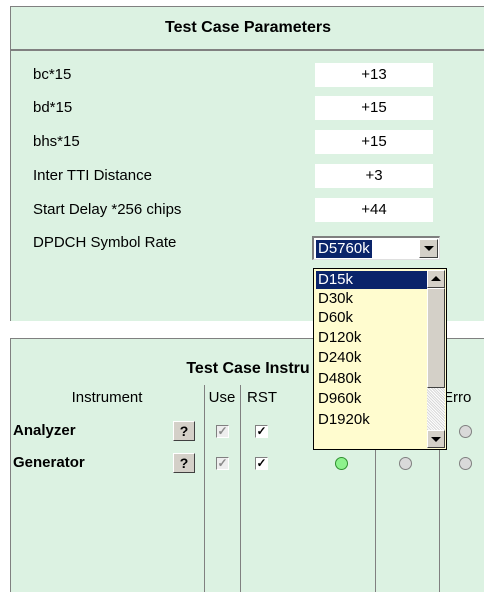 This screenshot has width=484, height=592. I want to click on parameters-title: Test Case Parameters, so click(247, 29).